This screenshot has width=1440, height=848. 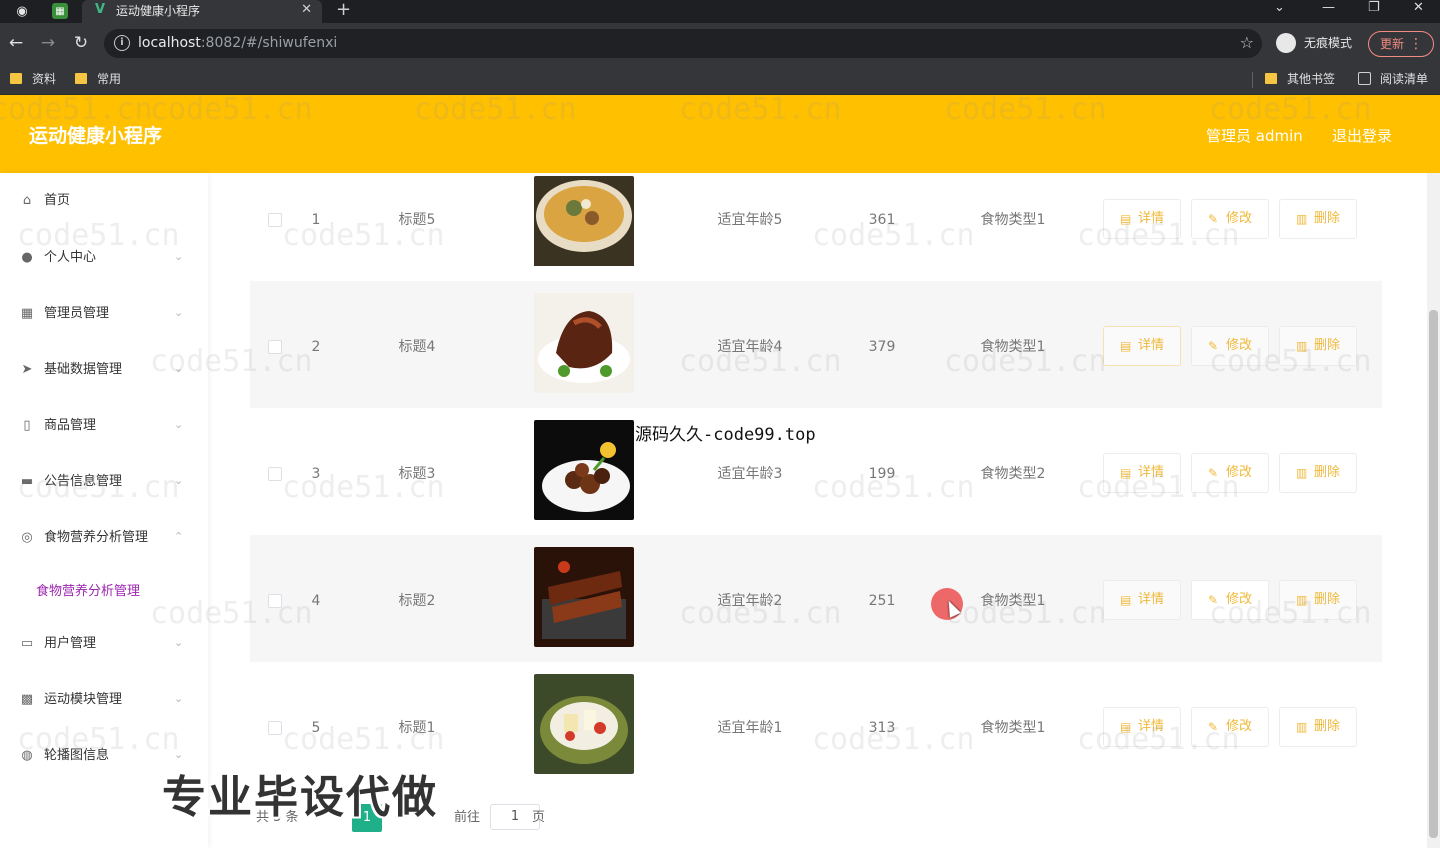 What do you see at coordinates (77, 313) in the screenshot?
I see `sidebar-item-label: 管理员管理` at bounding box center [77, 313].